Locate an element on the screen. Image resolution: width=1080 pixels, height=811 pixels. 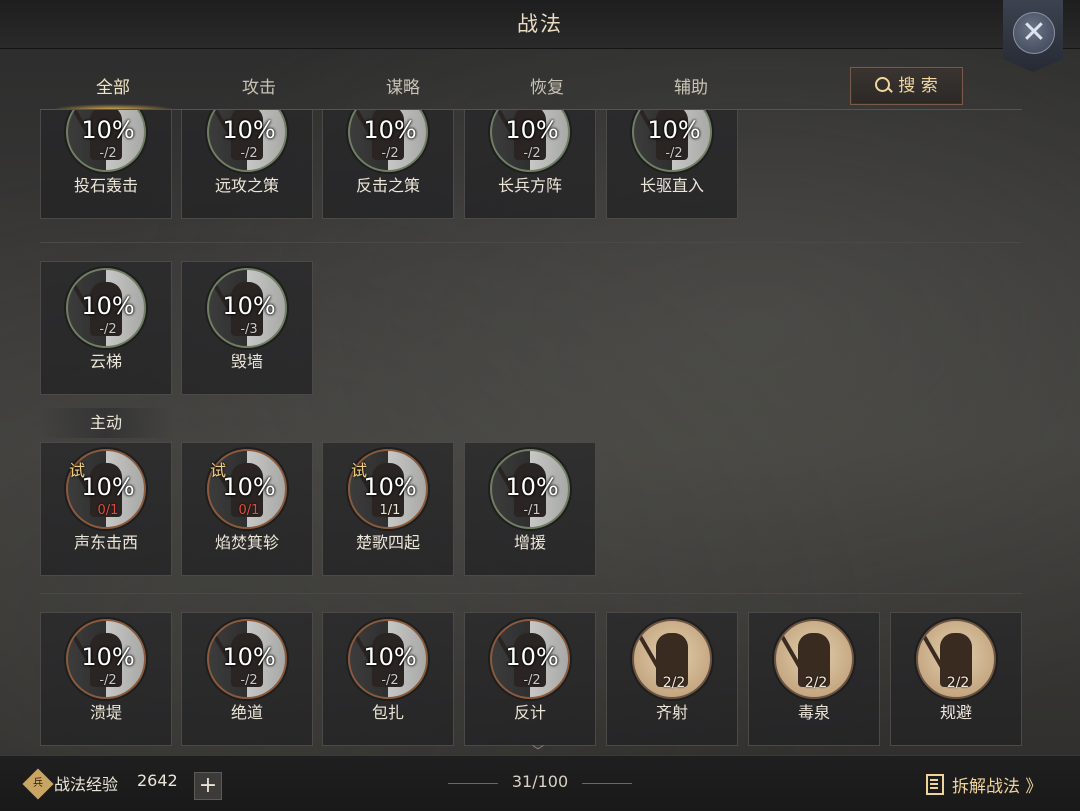
tactic-card: 2/2 毒泉 is located at coordinates (814, 679).